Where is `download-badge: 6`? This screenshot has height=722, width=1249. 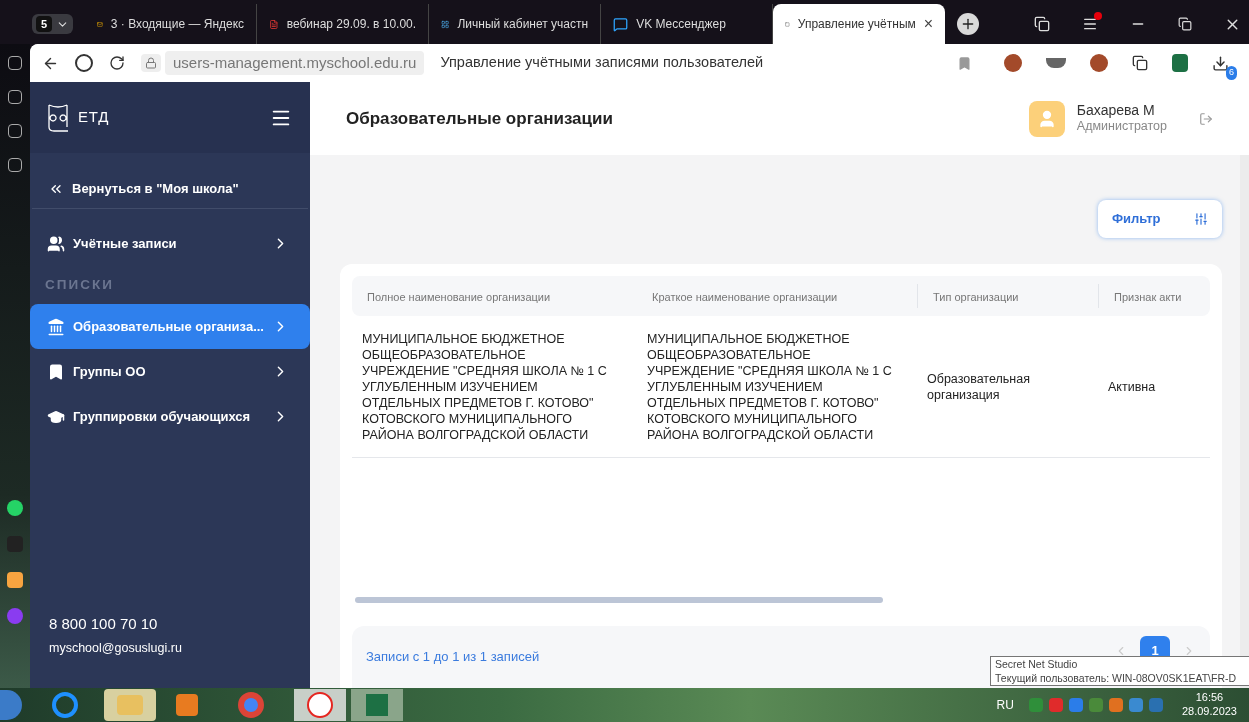 download-badge: 6 is located at coordinates (1231, 73).